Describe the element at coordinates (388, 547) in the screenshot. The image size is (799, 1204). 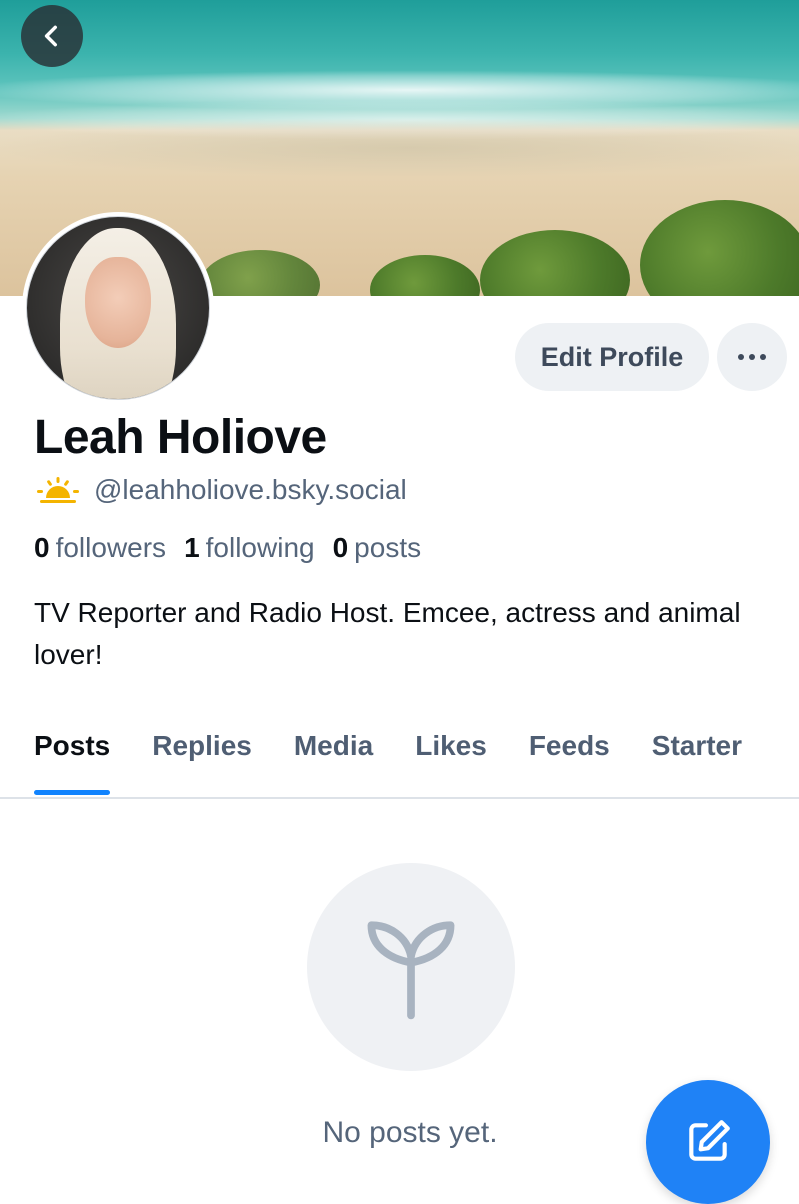
I see `posts-label: posts` at that location.